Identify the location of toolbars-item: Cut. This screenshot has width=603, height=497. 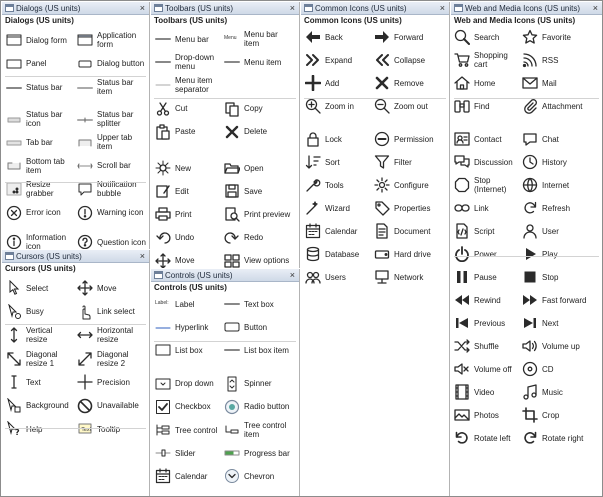
(188, 109).